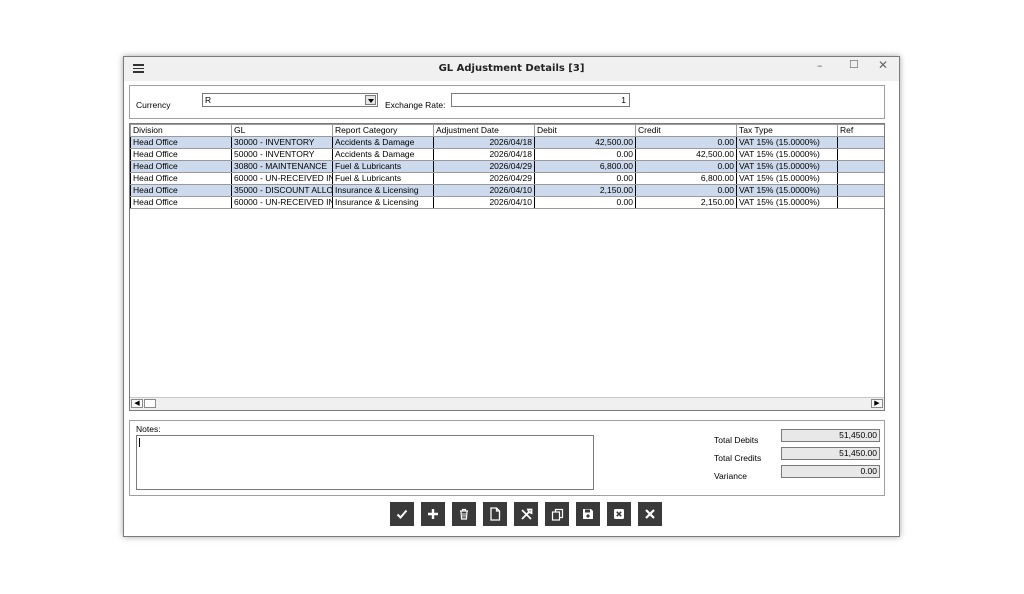 The image size is (1024, 594). Describe the element at coordinates (282, 130) in the screenshot. I see `column-header-gl: GL` at that location.